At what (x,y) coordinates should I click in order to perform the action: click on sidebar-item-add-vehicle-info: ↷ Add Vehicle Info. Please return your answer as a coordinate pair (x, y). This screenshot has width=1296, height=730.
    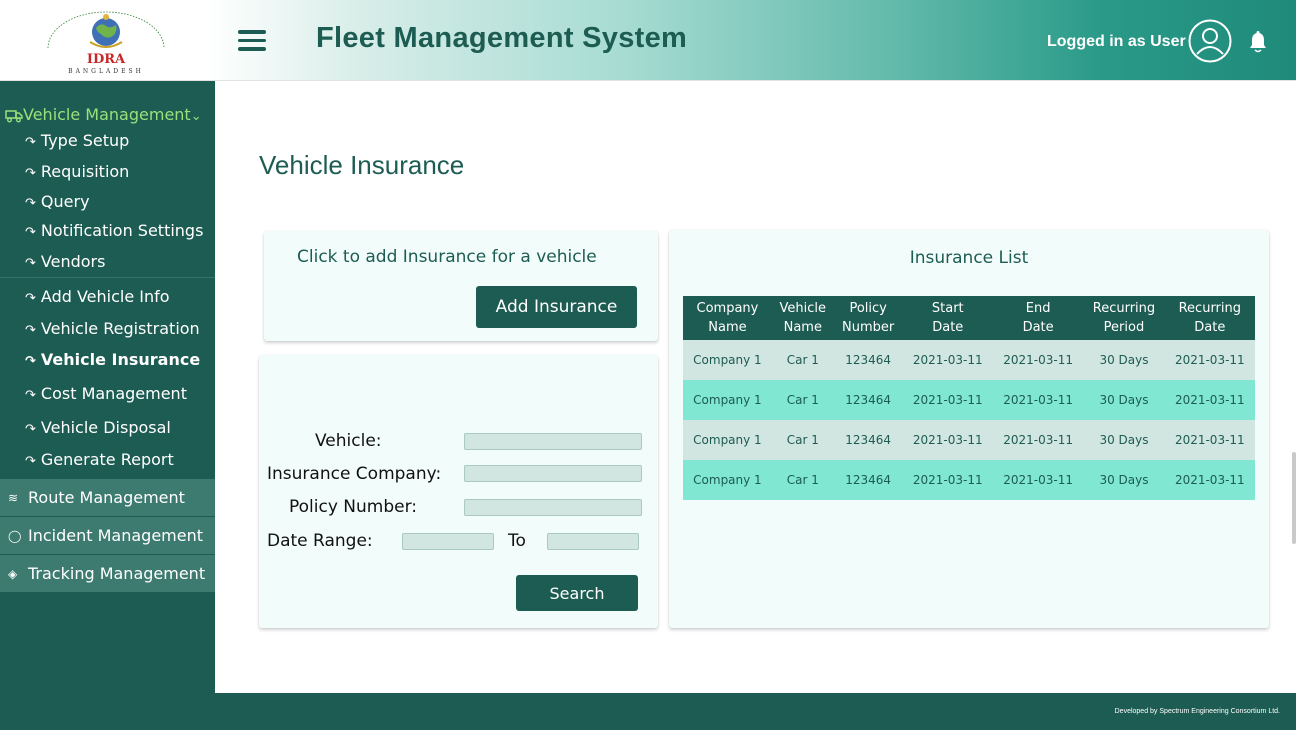
    Looking at the image, I should click on (97, 296).